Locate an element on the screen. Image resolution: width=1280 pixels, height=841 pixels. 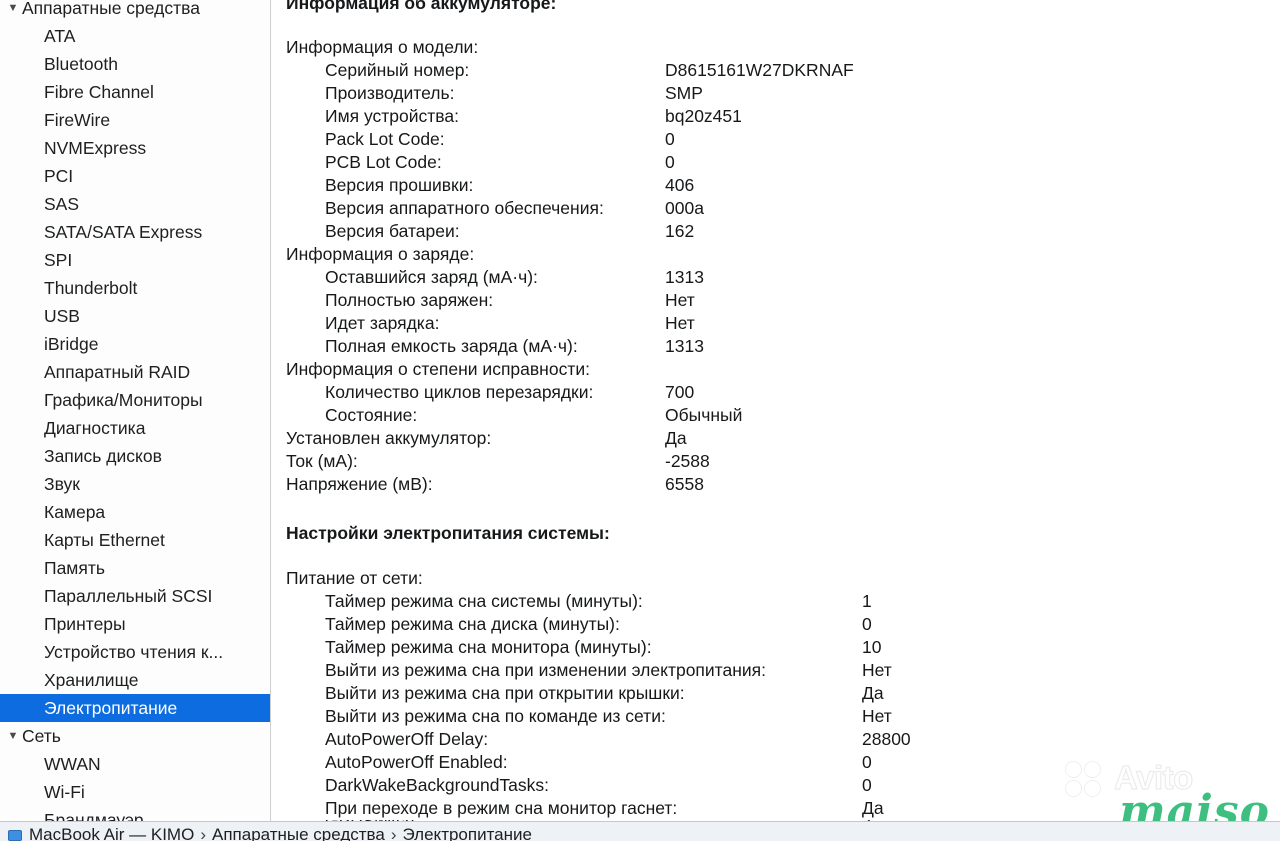
sidebar-item-26: ▼ Сеть is located at coordinates (135, 736).